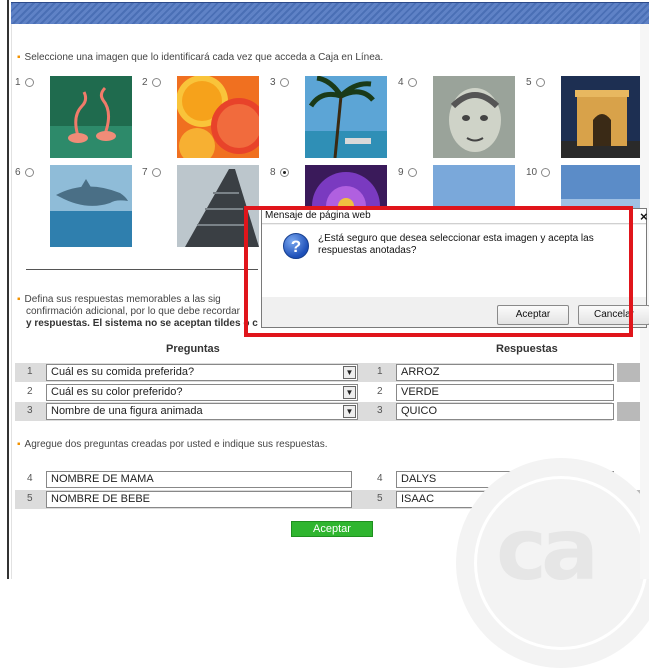  I want to click on radio-option-7: 7, so click(151, 172).